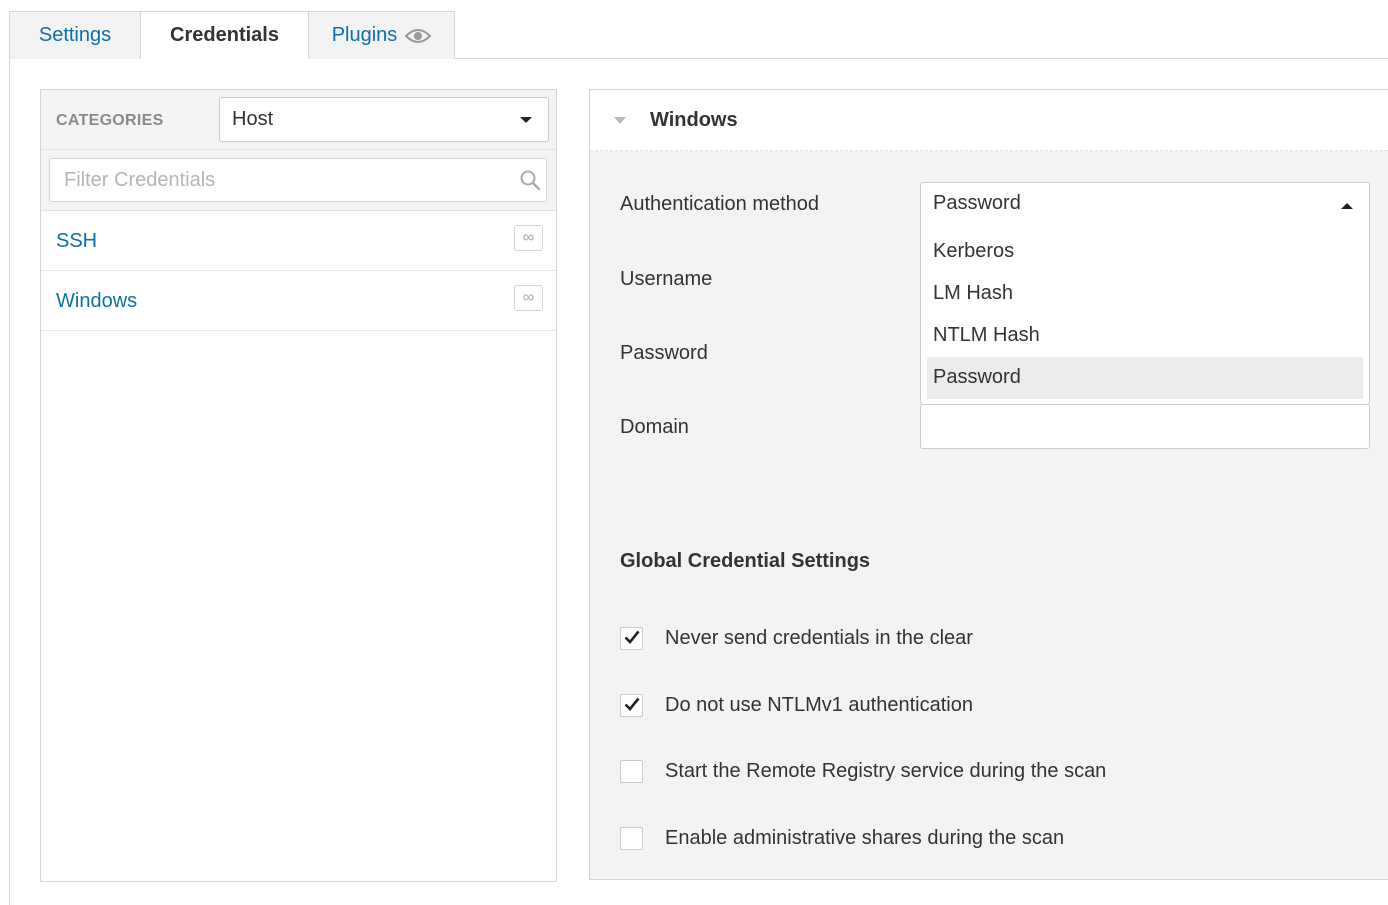 The width and height of the screenshot is (1388, 905). I want to click on category-select-value: Host, so click(253, 119).